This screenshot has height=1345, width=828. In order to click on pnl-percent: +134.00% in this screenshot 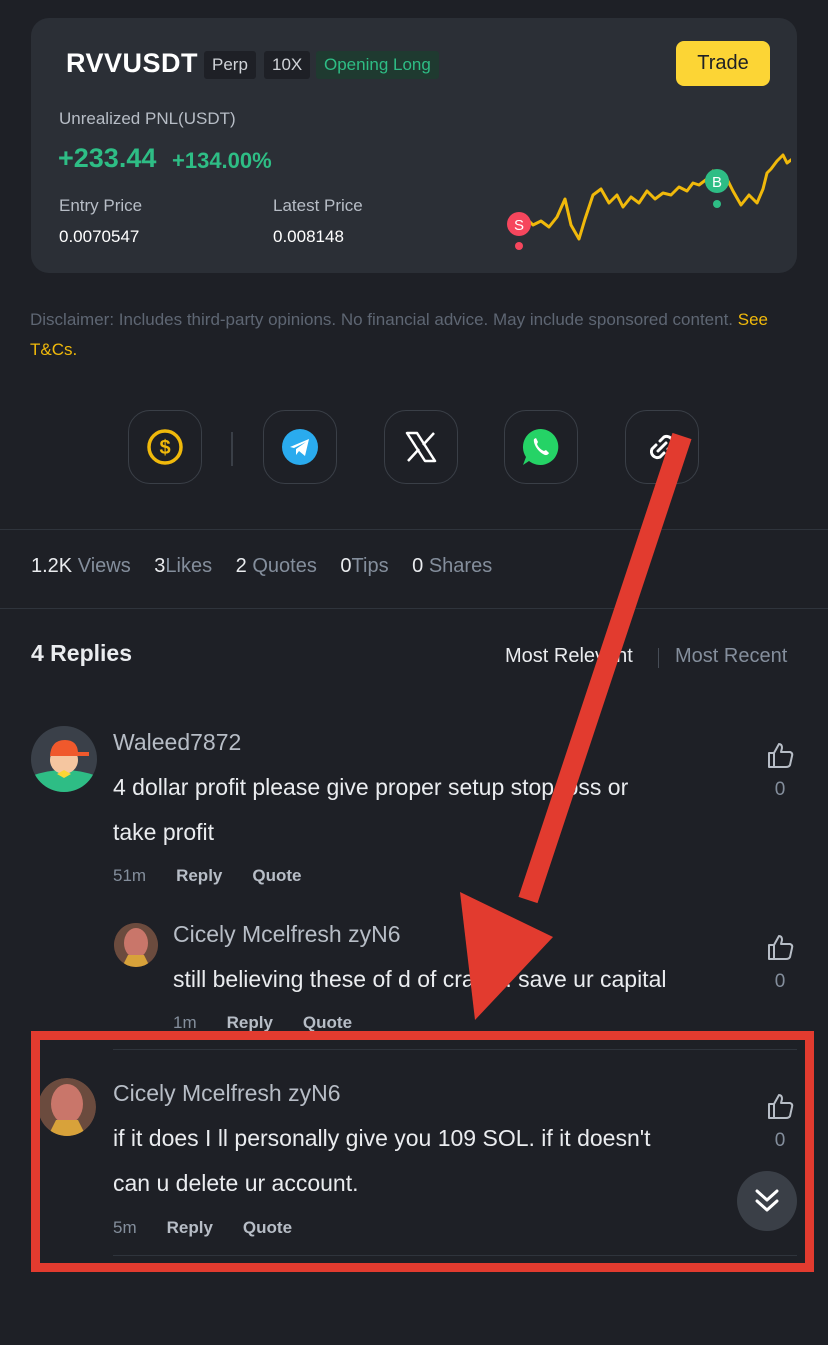, I will do `click(222, 160)`.